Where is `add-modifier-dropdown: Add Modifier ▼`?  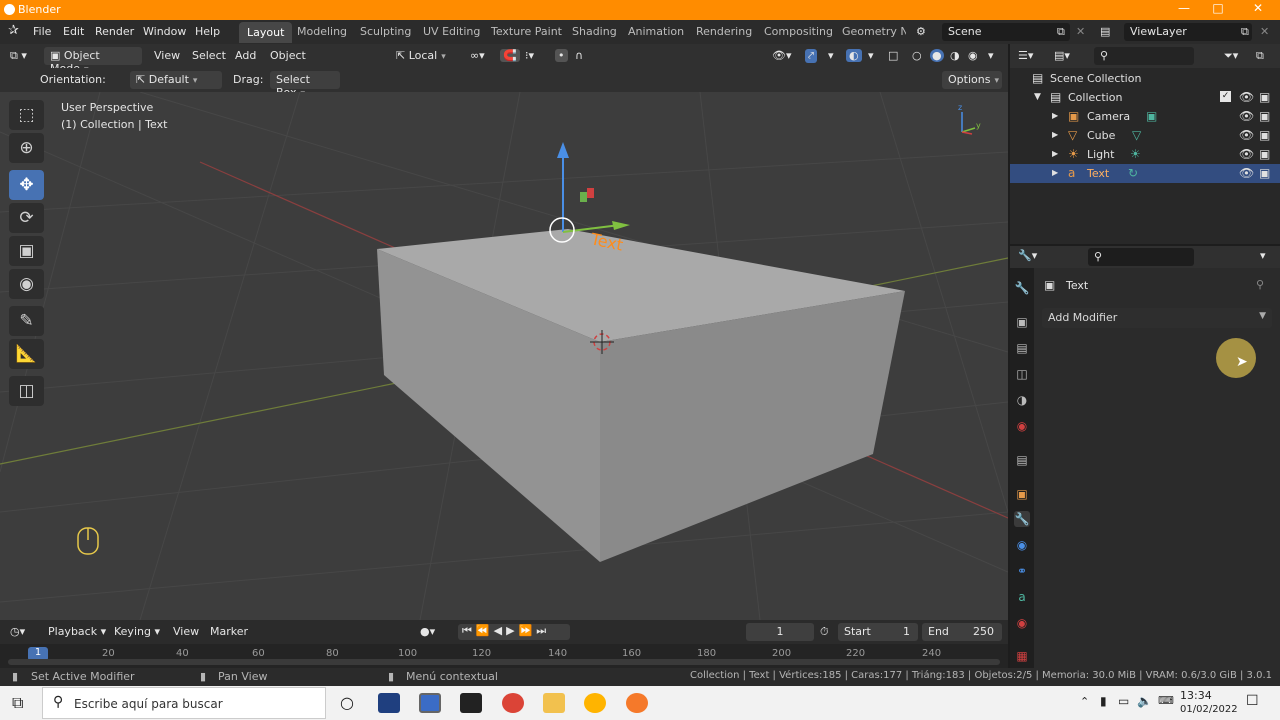
add-modifier-dropdown: Add Modifier ▼ is located at coordinates (1157, 318).